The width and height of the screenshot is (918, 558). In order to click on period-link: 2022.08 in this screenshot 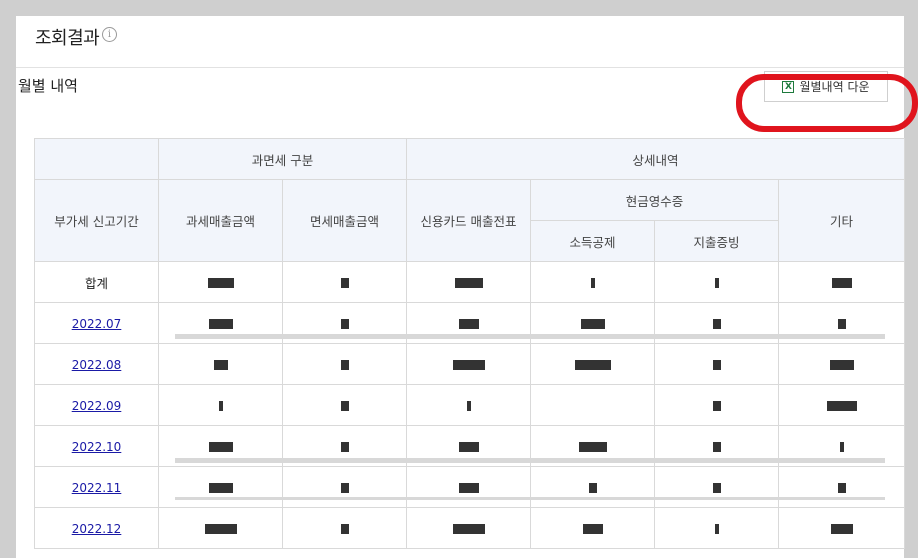, I will do `click(97, 365)`.